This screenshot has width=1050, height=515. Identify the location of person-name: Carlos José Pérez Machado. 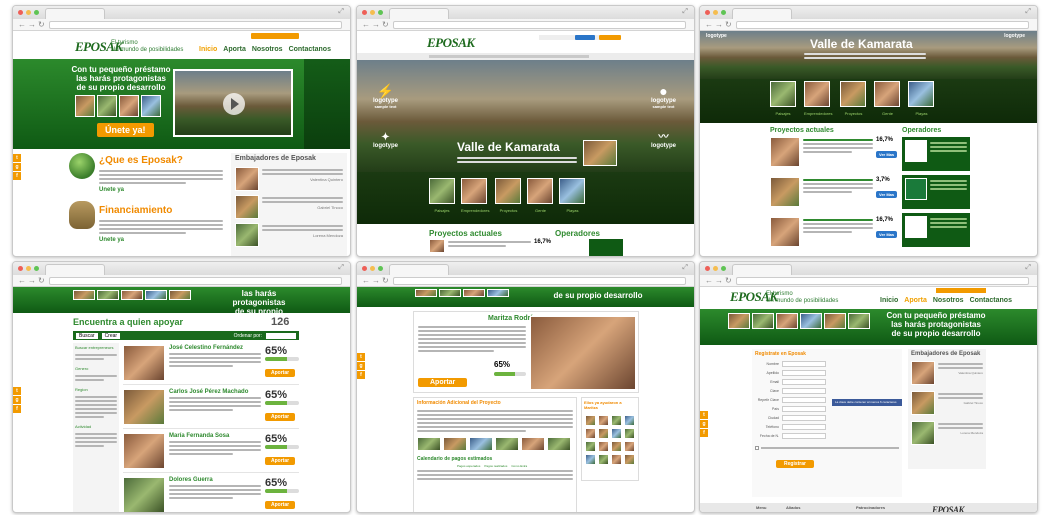
(215, 392).